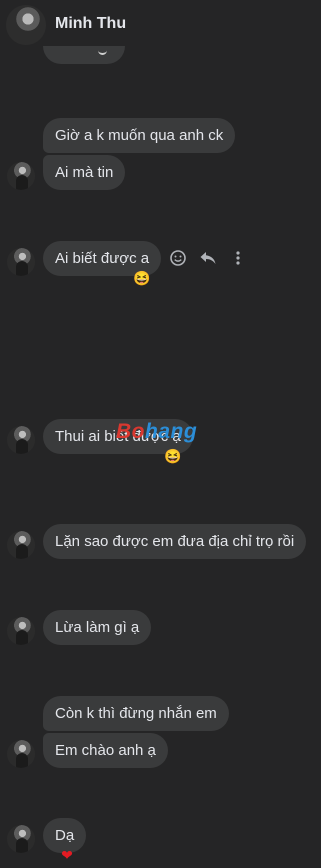 This screenshot has width=321, height=868. What do you see at coordinates (105, 750) in the screenshot?
I see `message-bubble: Em chào anh ạ` at bounding box center [105, 750].